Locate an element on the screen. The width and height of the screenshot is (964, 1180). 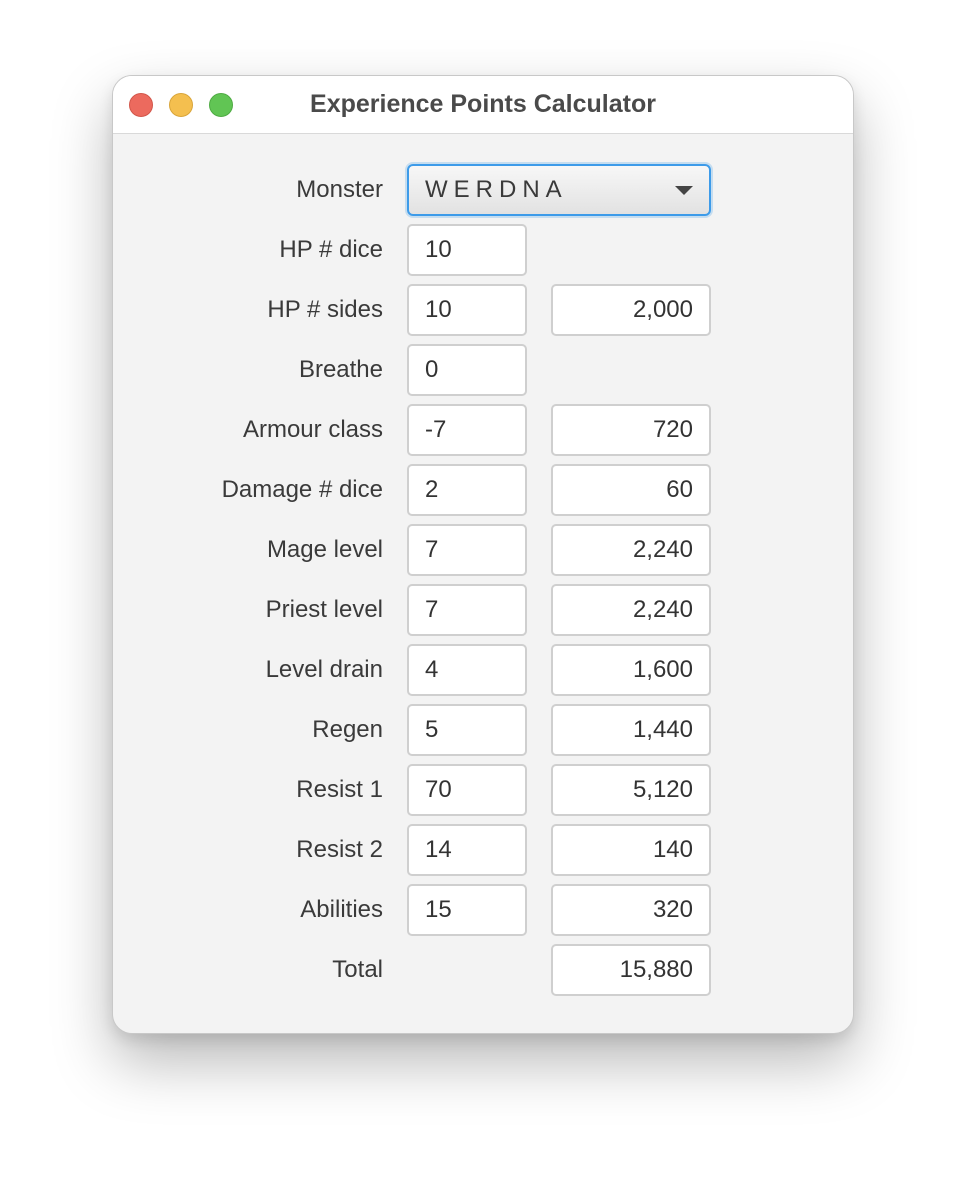
priest-level-input: 7 is located at coordinates (467, 610).